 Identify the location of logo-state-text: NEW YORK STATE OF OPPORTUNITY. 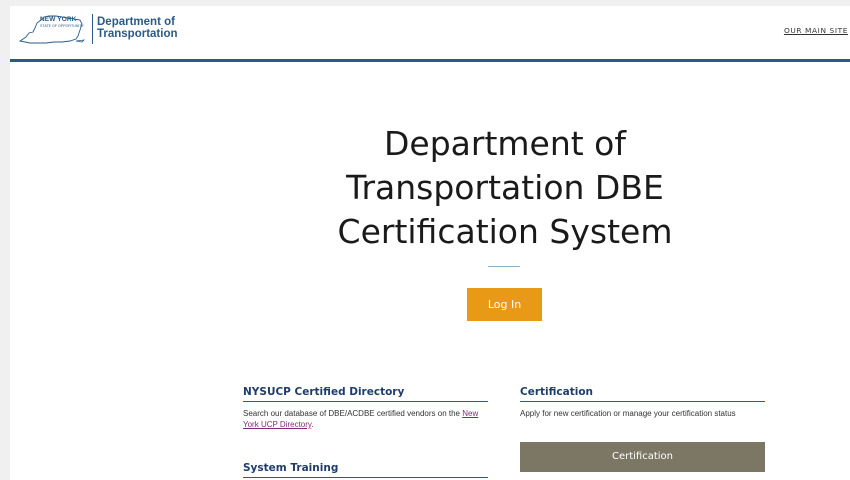
(62, 22).